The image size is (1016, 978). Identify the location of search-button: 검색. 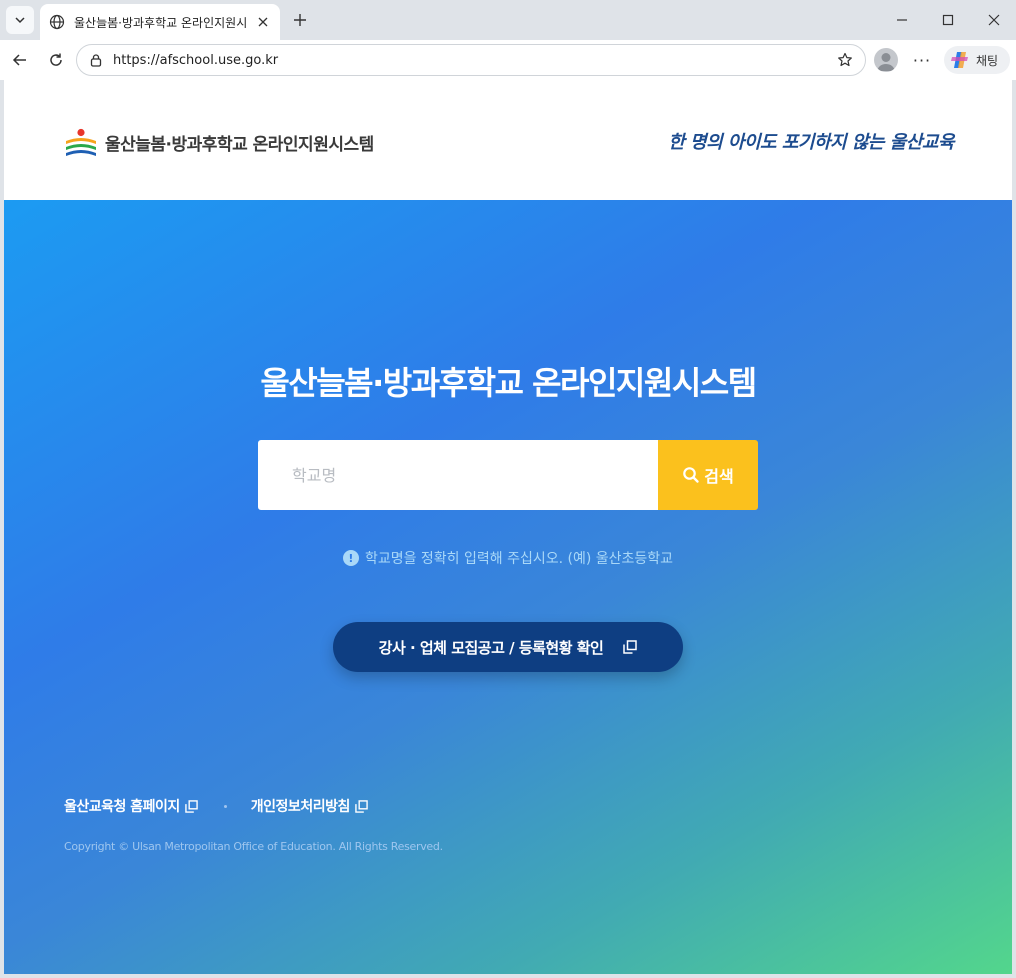
(708, 475).